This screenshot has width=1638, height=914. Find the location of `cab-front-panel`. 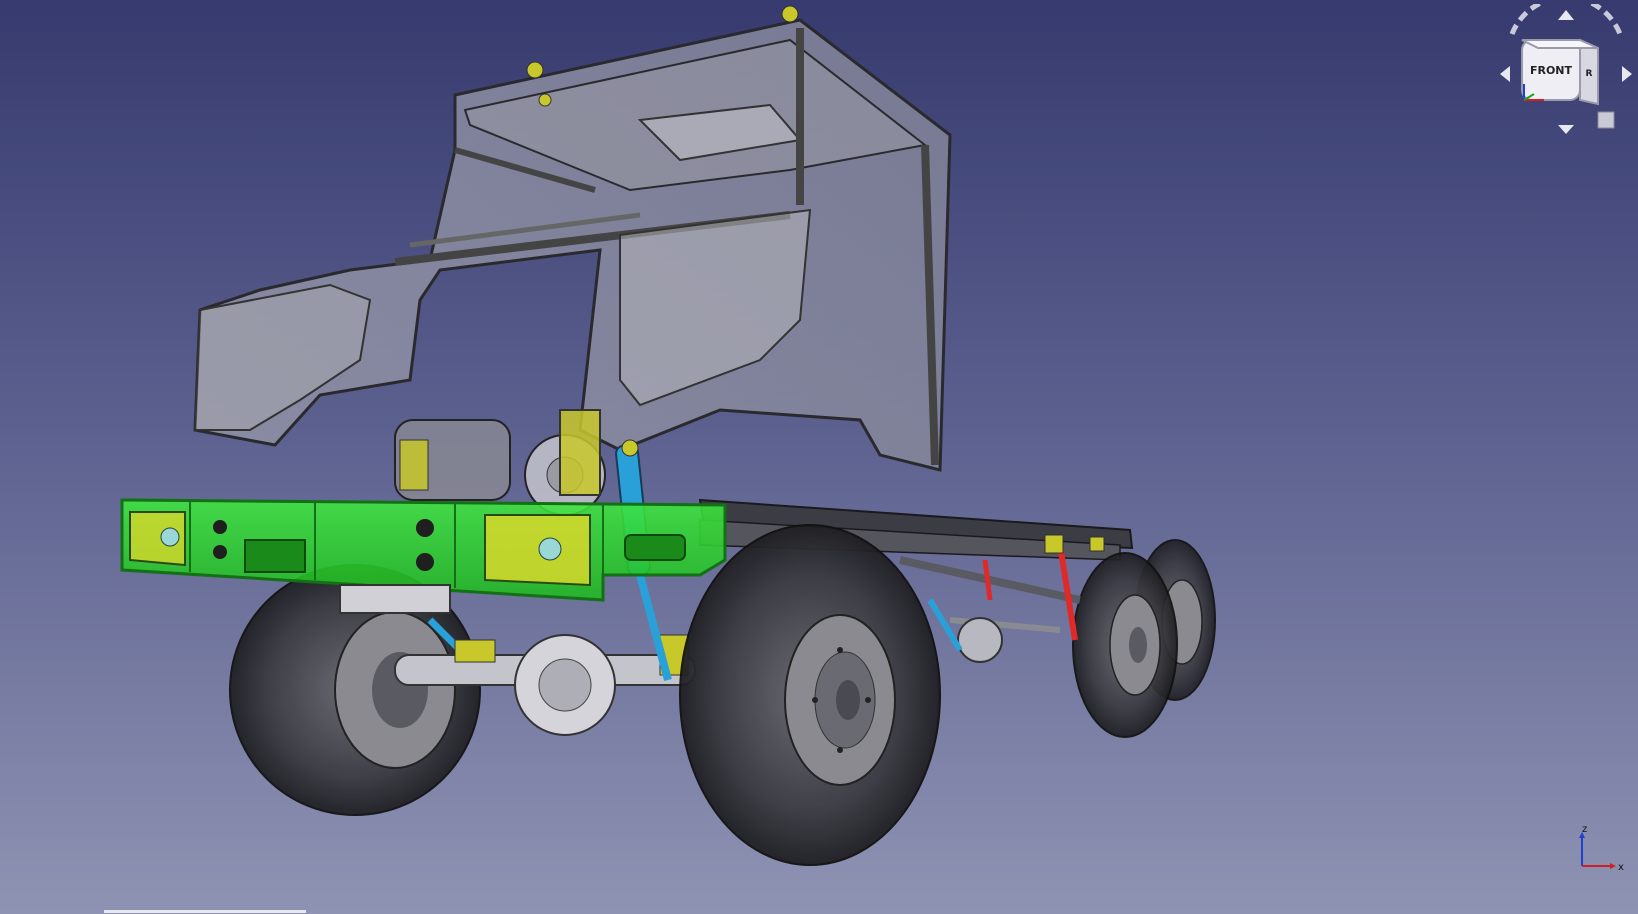

cab-front-panel is located at coordinates (282, 357).